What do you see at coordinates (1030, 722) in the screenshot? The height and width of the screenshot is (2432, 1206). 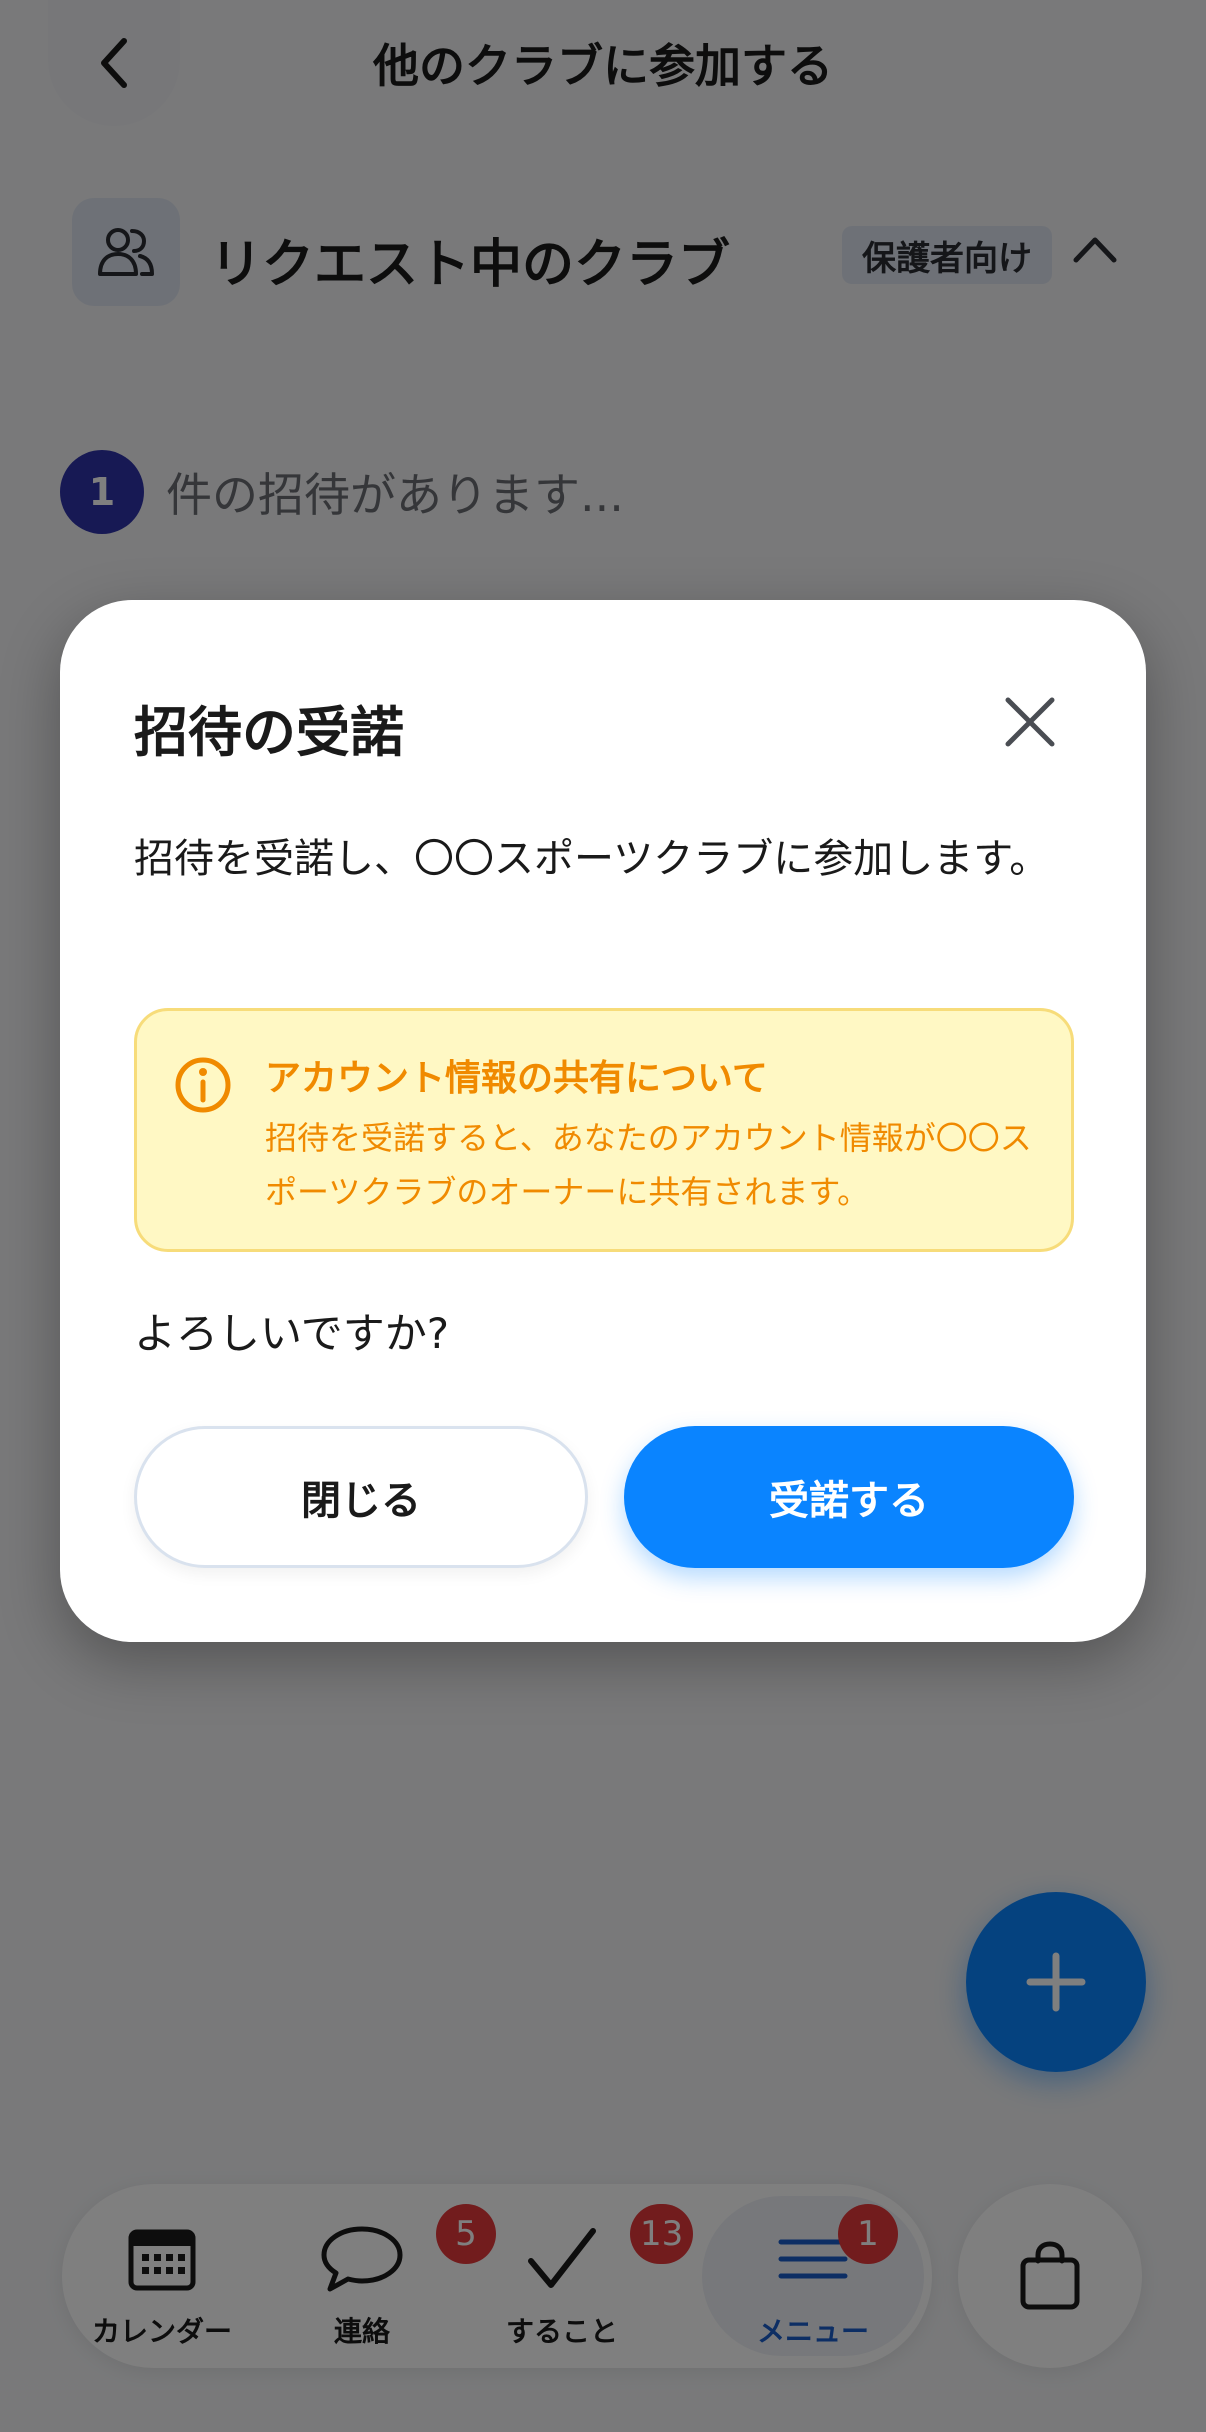 I see `close-icon` at bounding box center [1030, 722].